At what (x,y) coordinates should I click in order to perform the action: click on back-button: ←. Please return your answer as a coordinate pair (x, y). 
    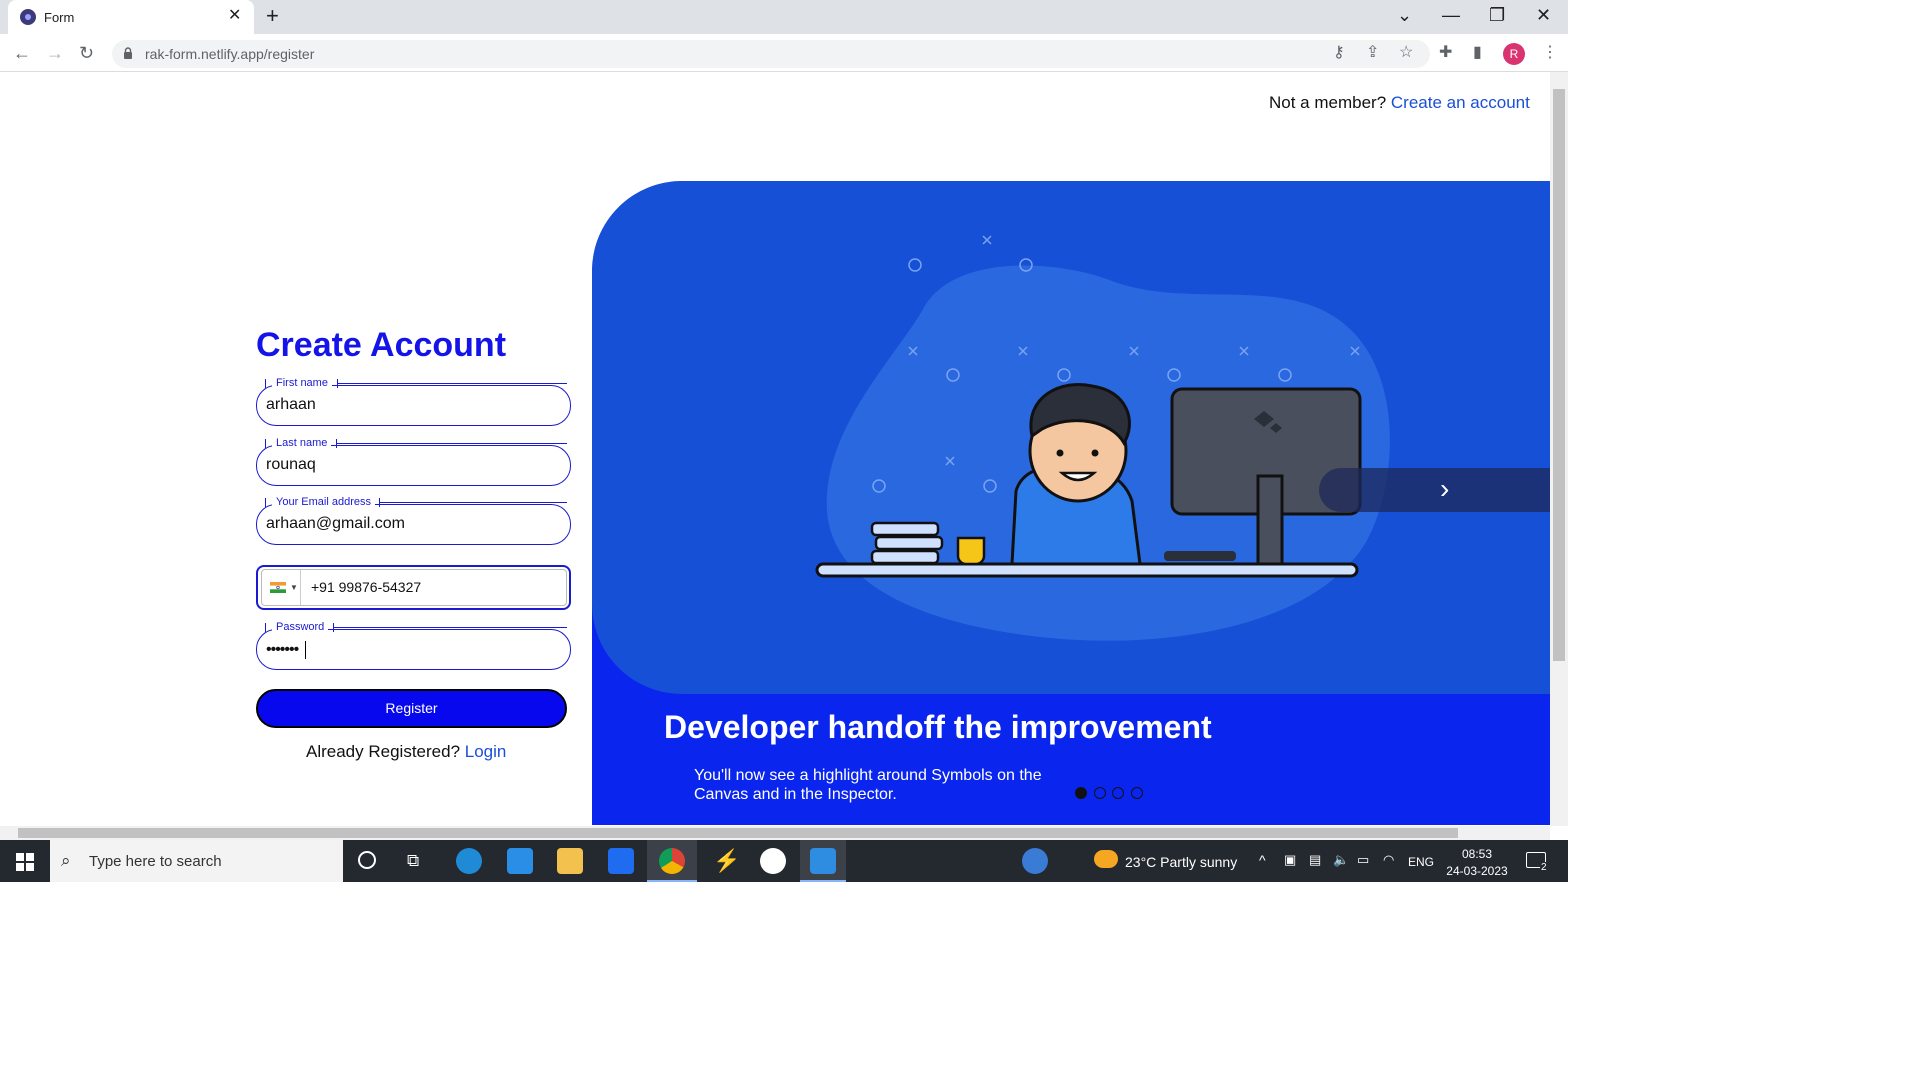
    Looking at the image, I should click on (22, 53).